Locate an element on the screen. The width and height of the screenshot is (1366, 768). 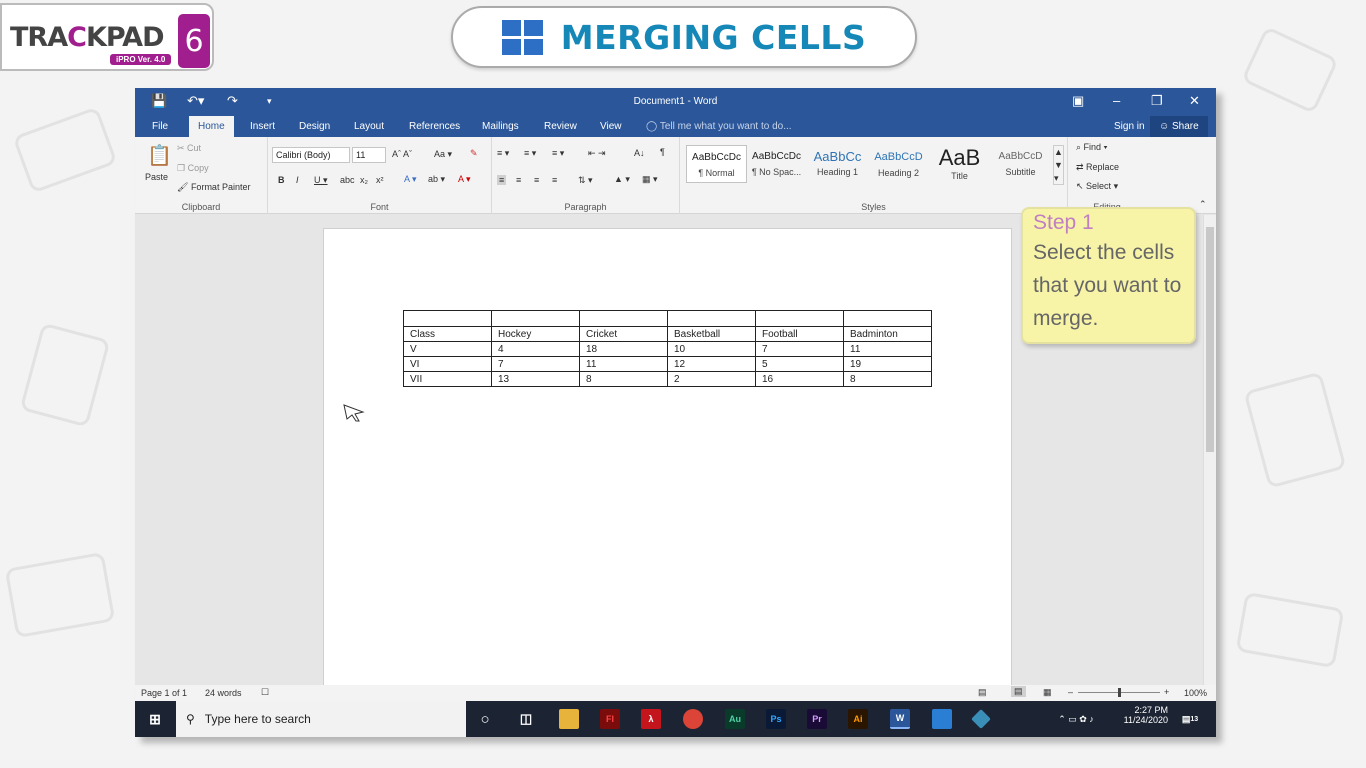
select-button: ↖ Select ▾ is located at coordinates (1097, 186).